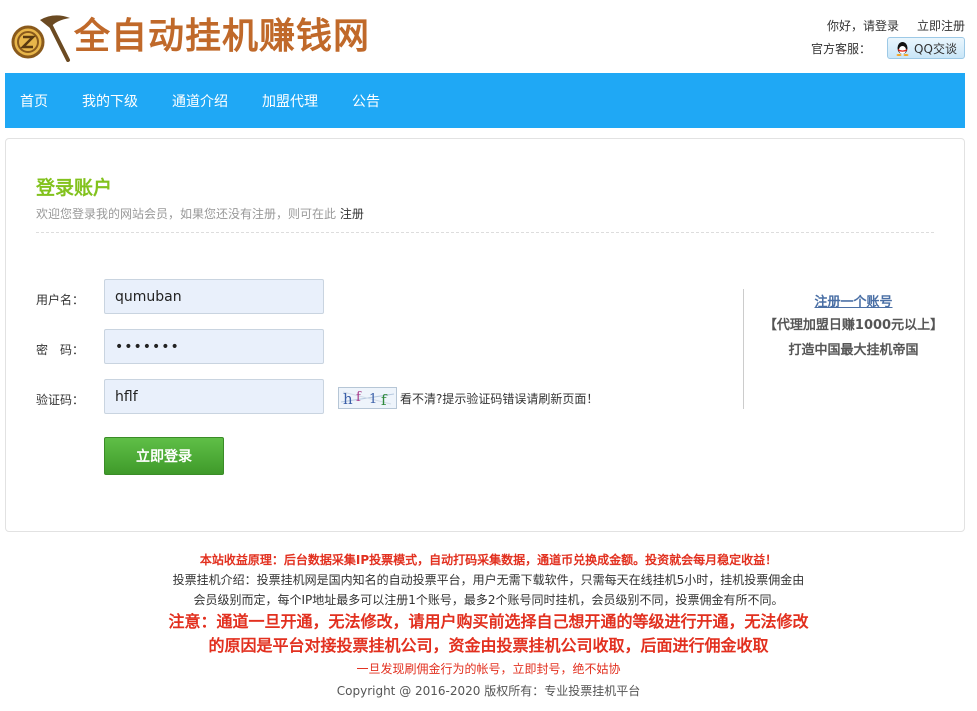  What do you see at coordinates (34, 101) in the screenshot?
I see `nav-item-home: 首页` at bounding box center [34, 101].